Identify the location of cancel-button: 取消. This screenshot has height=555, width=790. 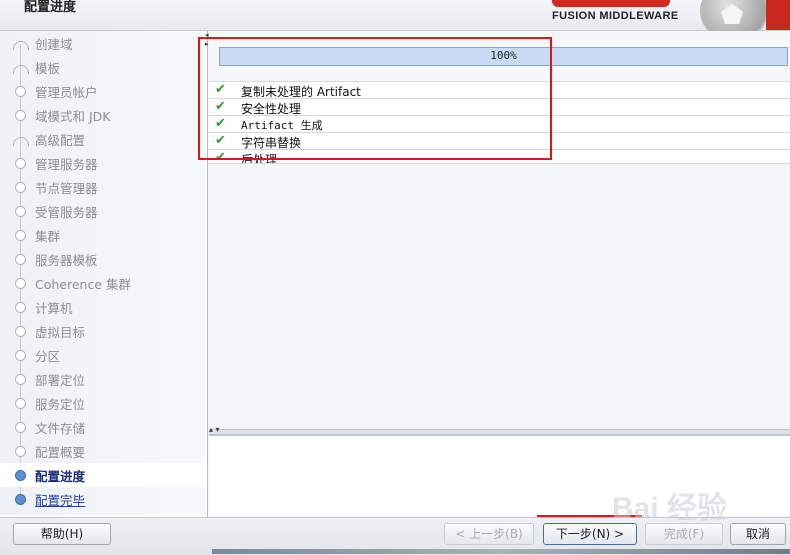
(758, 534).